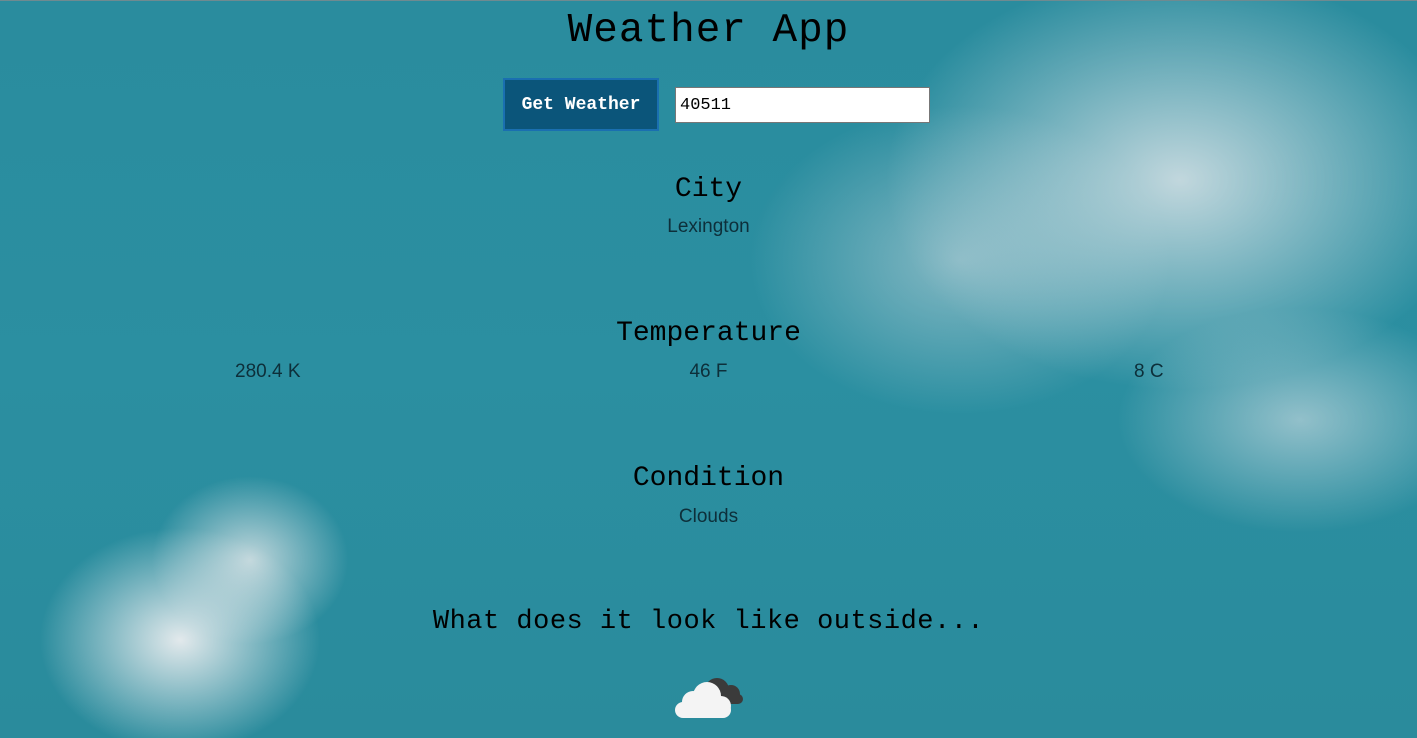 This screenshot has height=738, width=1417. What do you see at coordinates (708, 371) in the screenshot?
I see `temperature-fahrenheit: 46 F` at bounding box center [708, 371].